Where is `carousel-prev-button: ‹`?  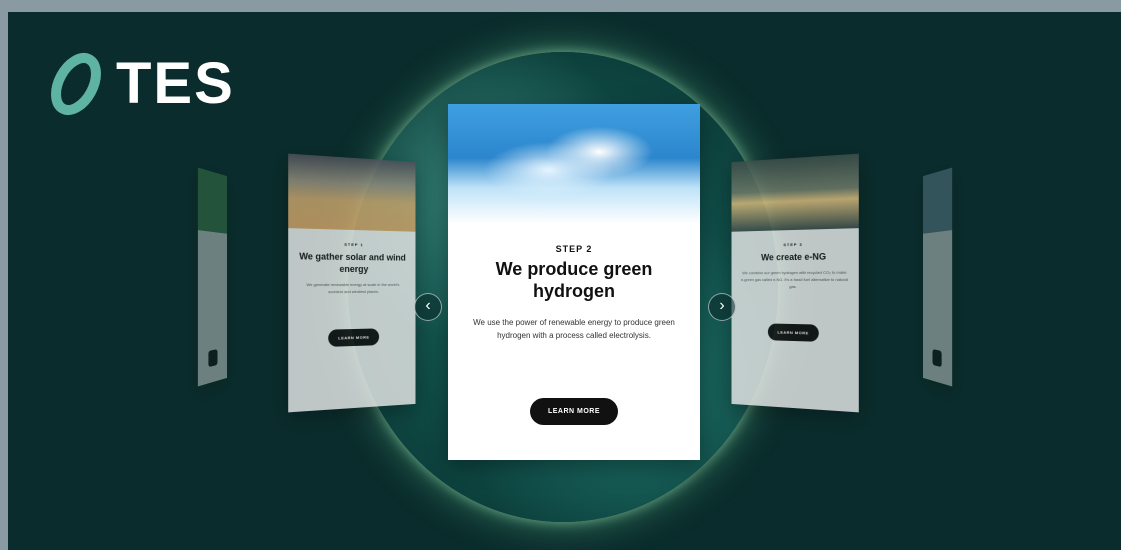 carousel-prev-button: ‹ is located at coordinates (428, 307).